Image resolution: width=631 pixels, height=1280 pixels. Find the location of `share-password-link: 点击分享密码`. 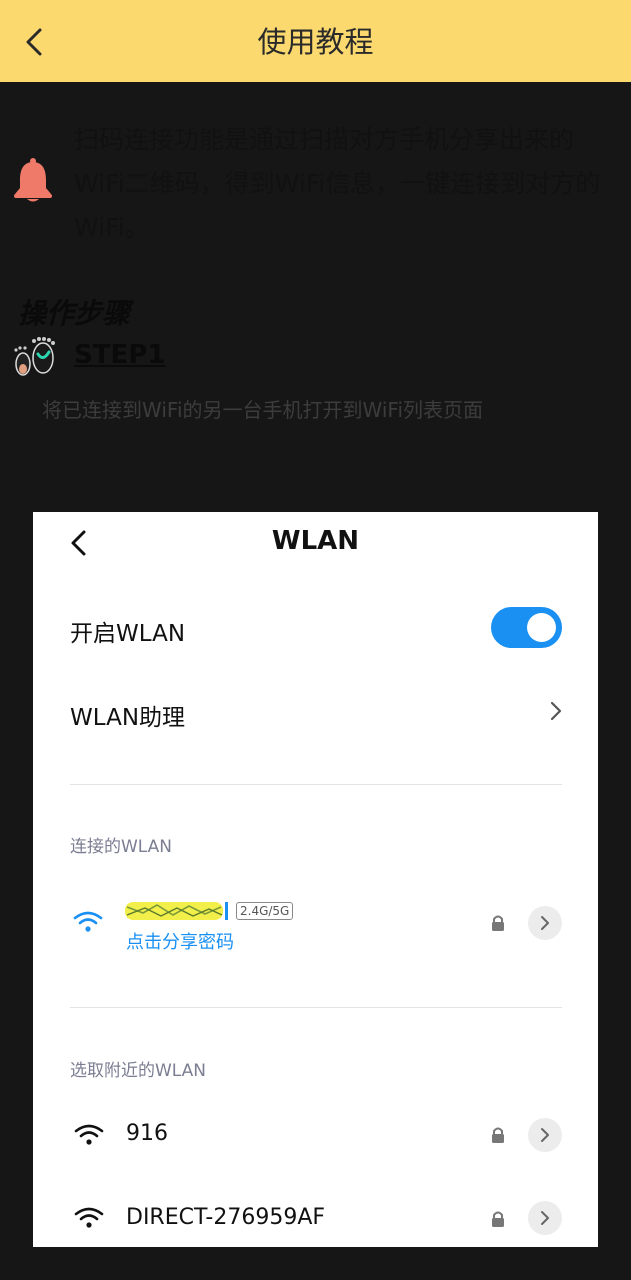

share-password-link: 点击分享密码 is located at coordinates (180, 942).